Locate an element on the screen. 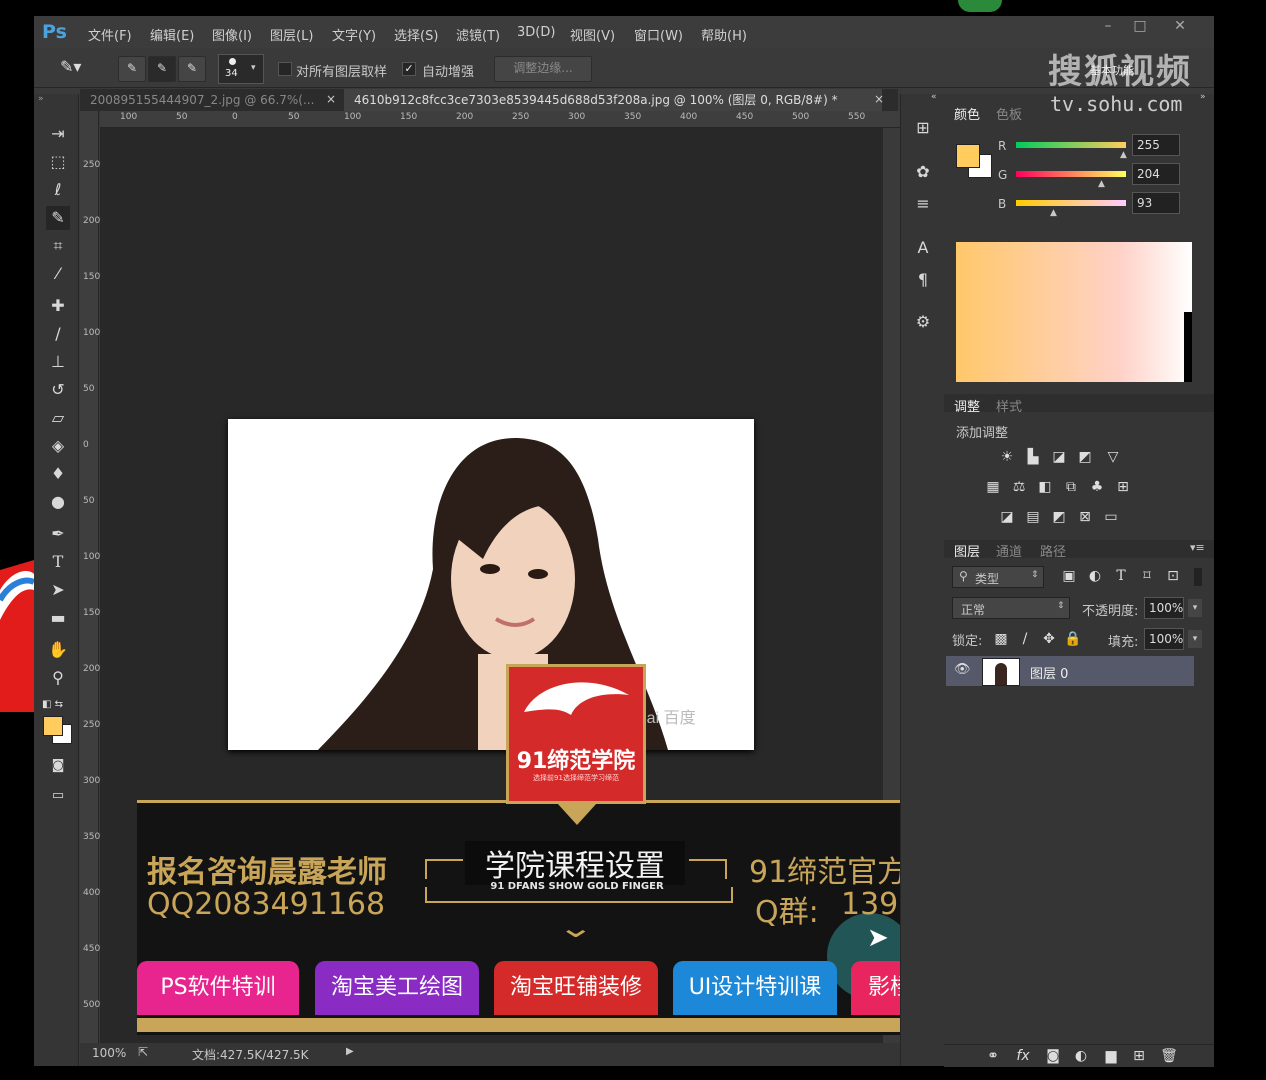  tab-paths: 路径 is located at coordinates (1053, 550).